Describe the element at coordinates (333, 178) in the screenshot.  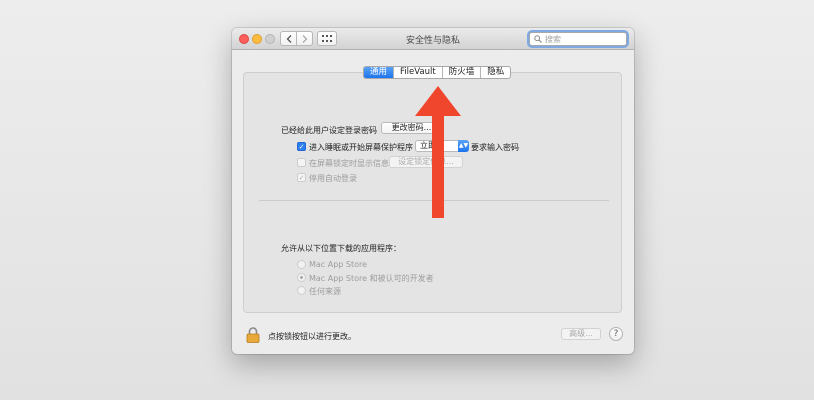
I see `disable-autologin-label: 停用自动登录` at that location.